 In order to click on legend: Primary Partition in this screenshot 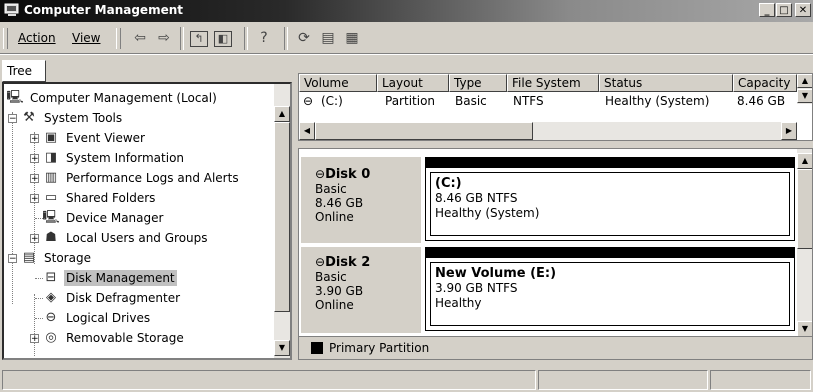, I will do `click(555, 347)`.